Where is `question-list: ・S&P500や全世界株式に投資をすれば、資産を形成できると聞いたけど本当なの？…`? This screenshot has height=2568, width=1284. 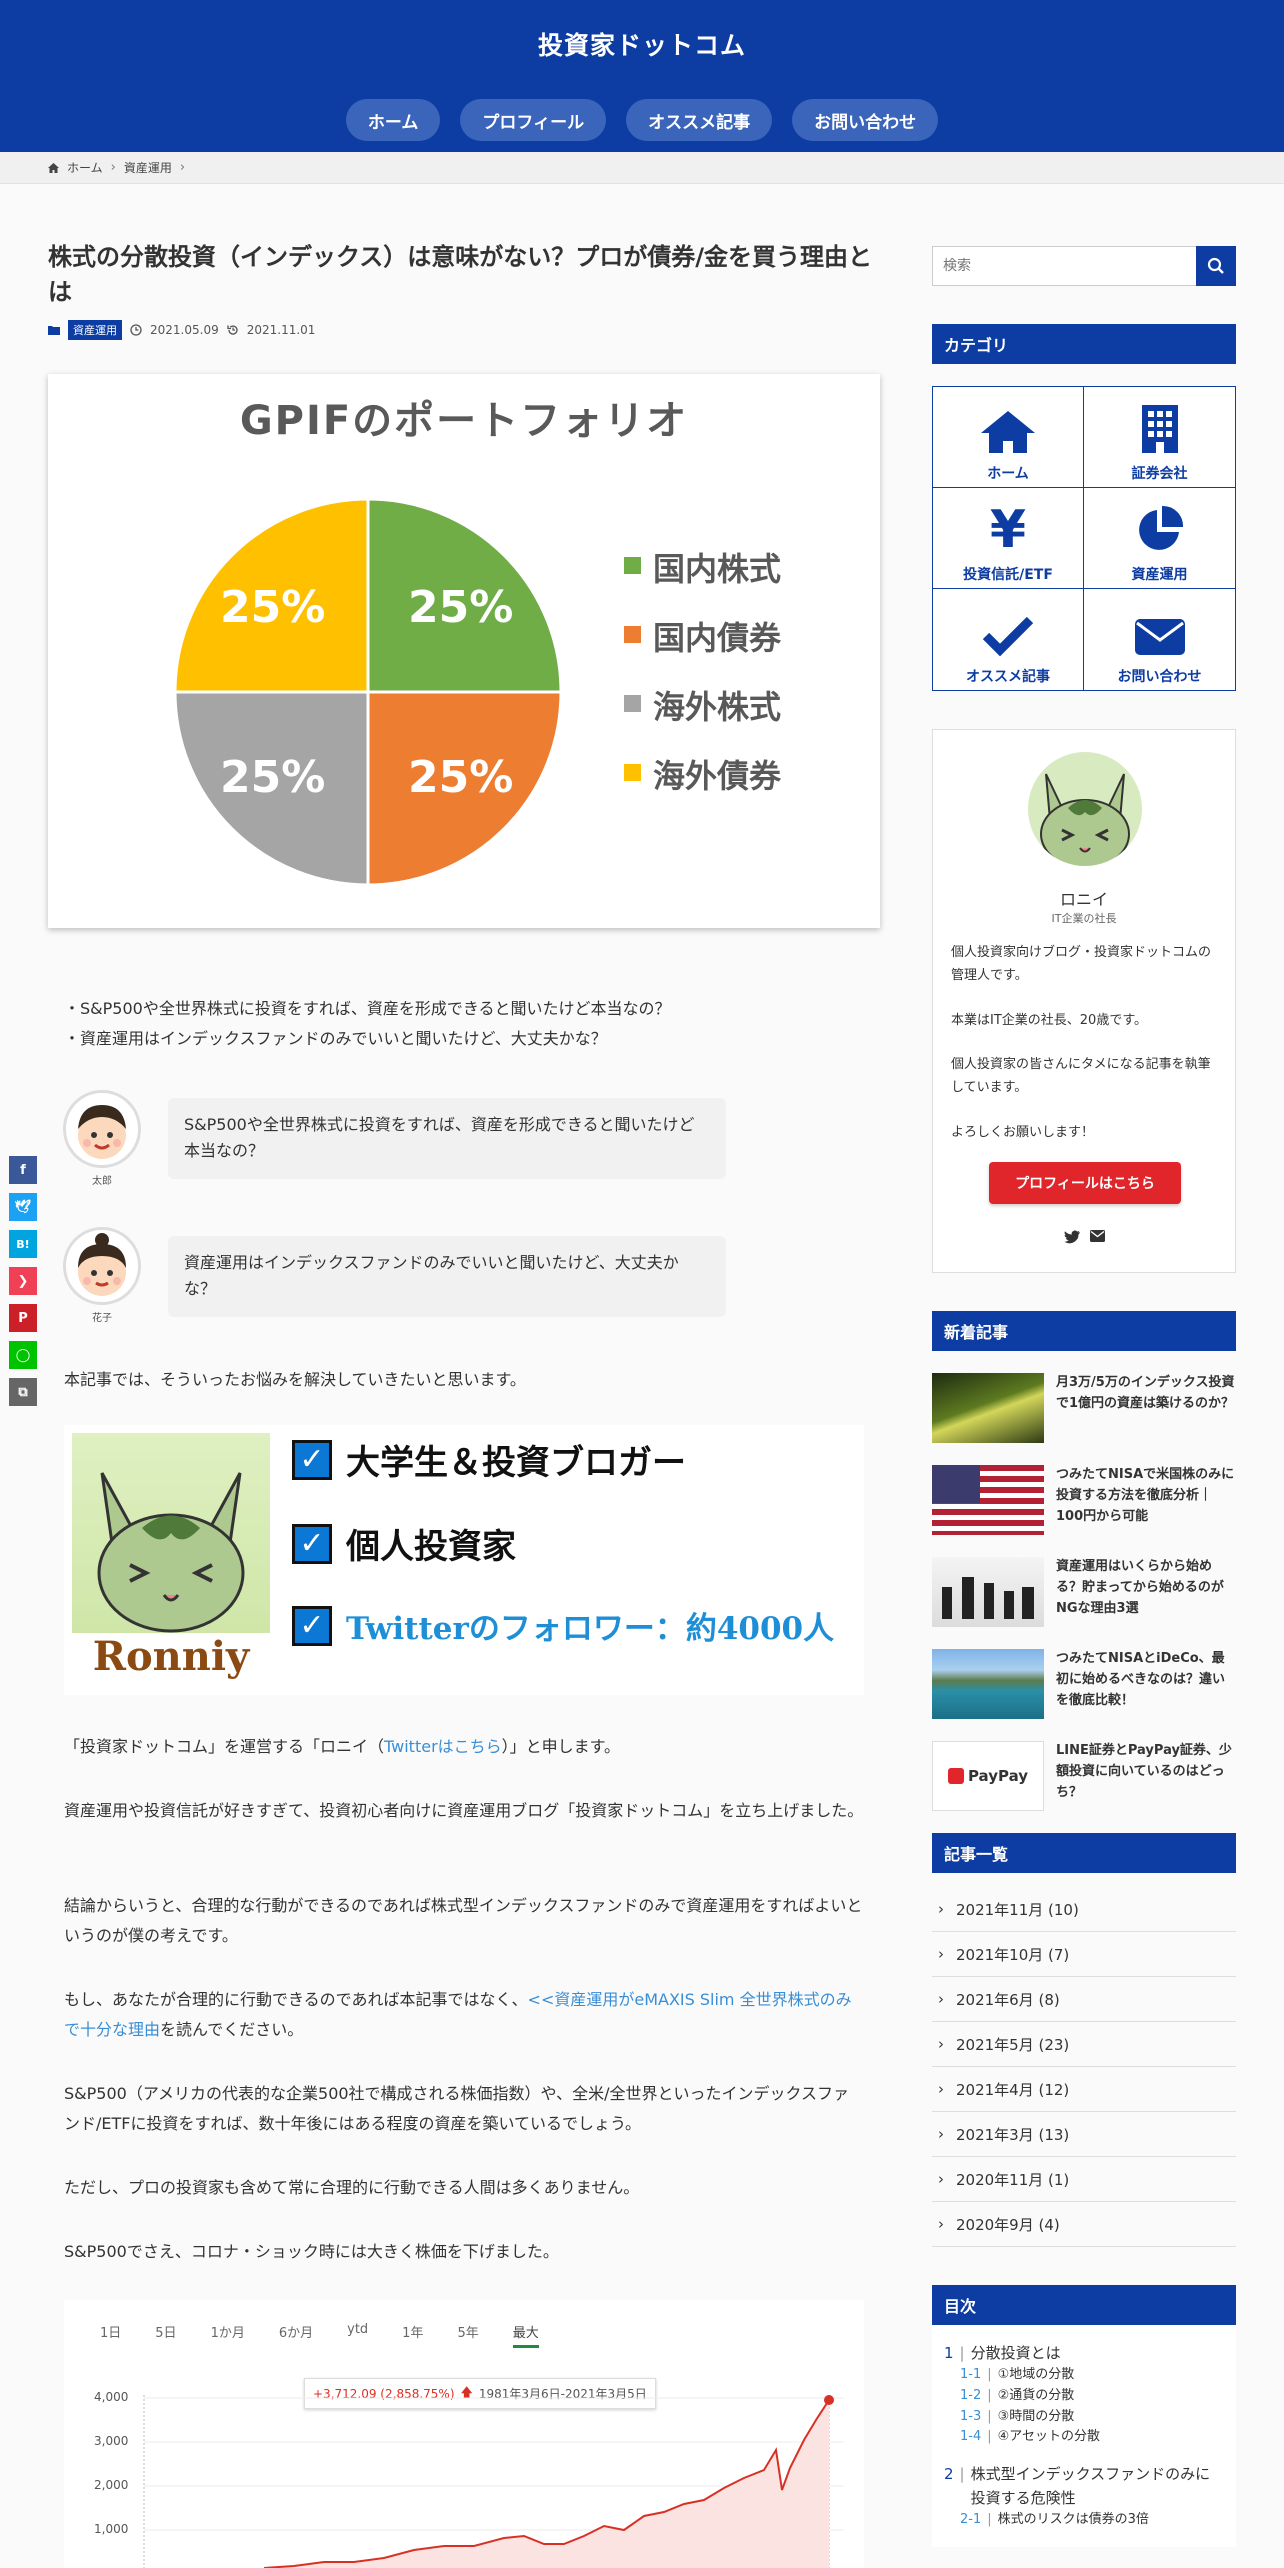 question-list: ・S&P500や全世界株式に投資をすれば、資産を形成できると聞いたけど本当なの？… is located at coordinates (464, 1023).